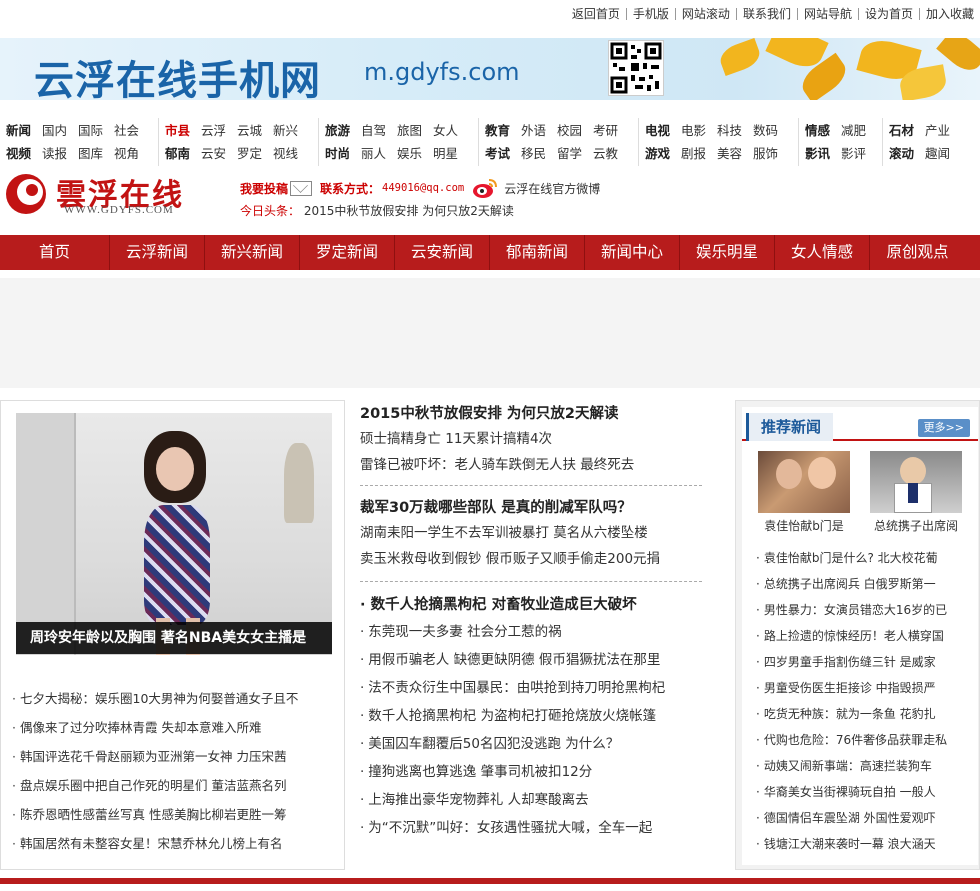  What do you see at coordinates (485, 188) in the screenshot?
I see `weibo-icon` at bounding box center [485, 188].